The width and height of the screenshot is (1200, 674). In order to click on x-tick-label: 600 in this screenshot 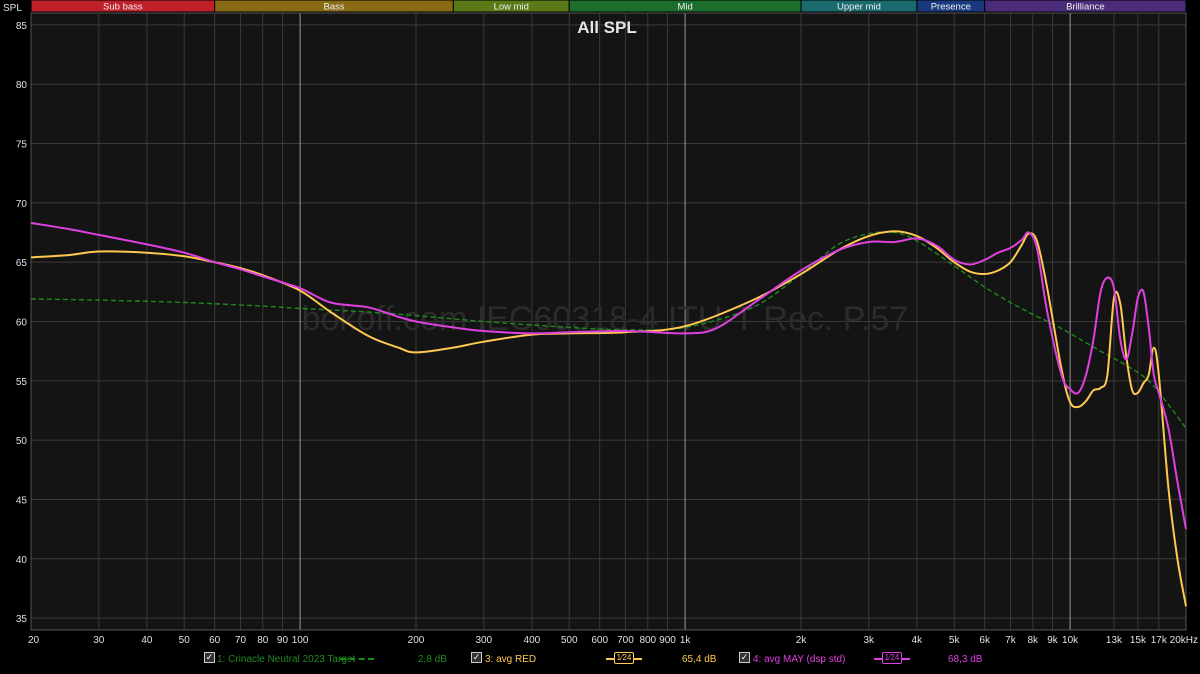, I will do `click(599, 640)`.